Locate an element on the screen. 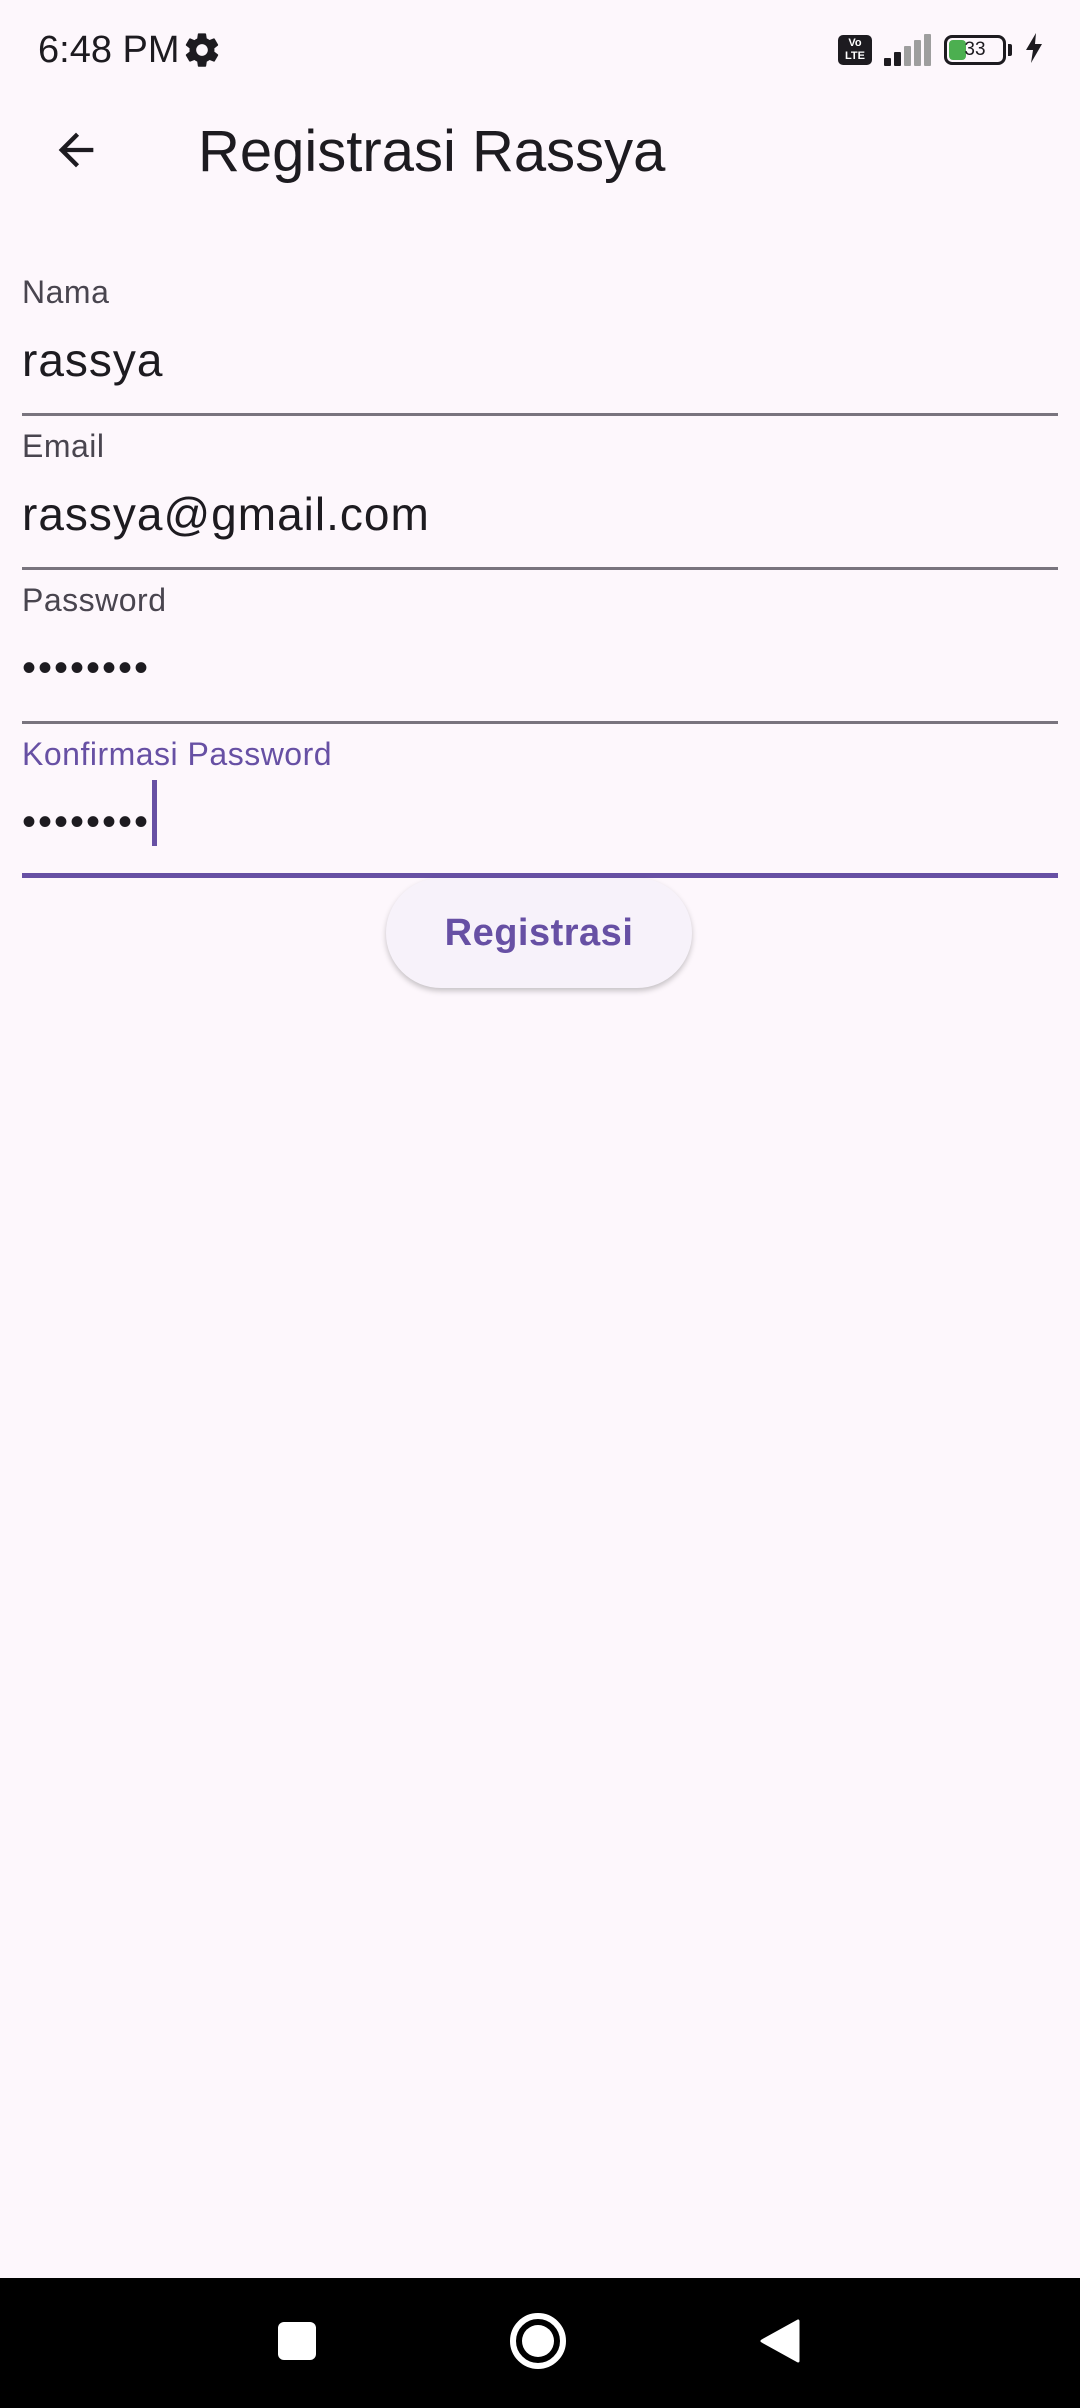 This screenshot has height=2408, width=1080. password-field: Password is located at coordinates (540, 647).